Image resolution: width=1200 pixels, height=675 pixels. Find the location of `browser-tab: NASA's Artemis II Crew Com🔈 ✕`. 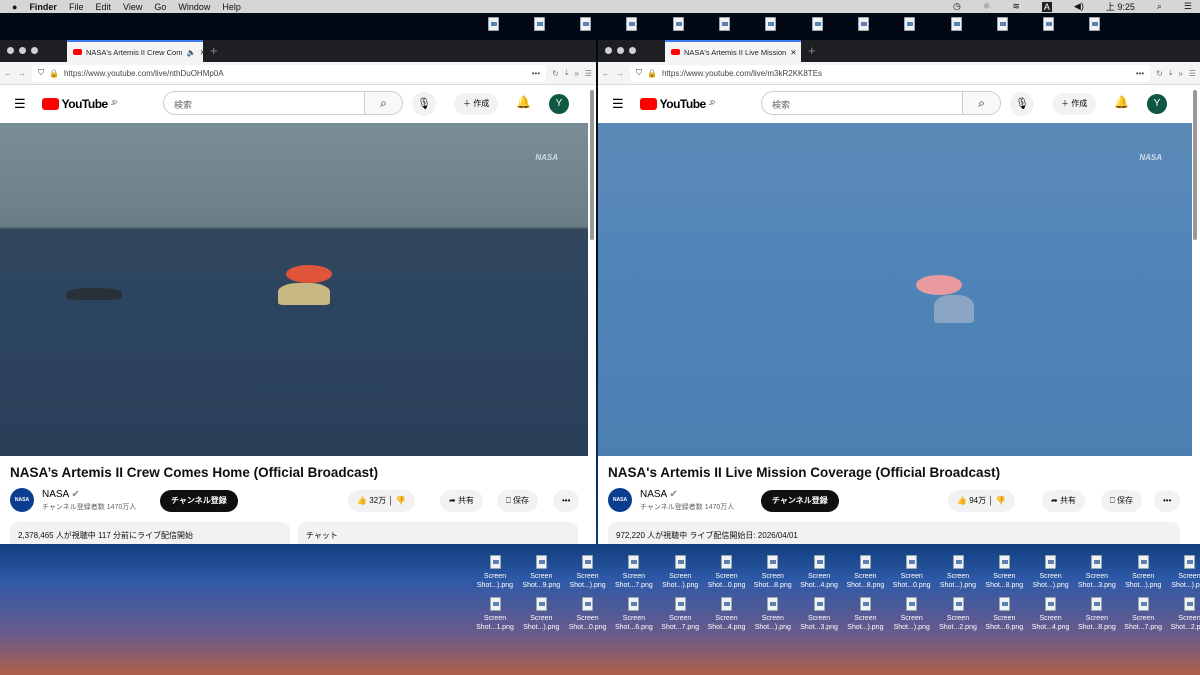

browser-tab: NASA's Artemis II Crew Com🔈 ✕ is located at coordinates (135, 51).